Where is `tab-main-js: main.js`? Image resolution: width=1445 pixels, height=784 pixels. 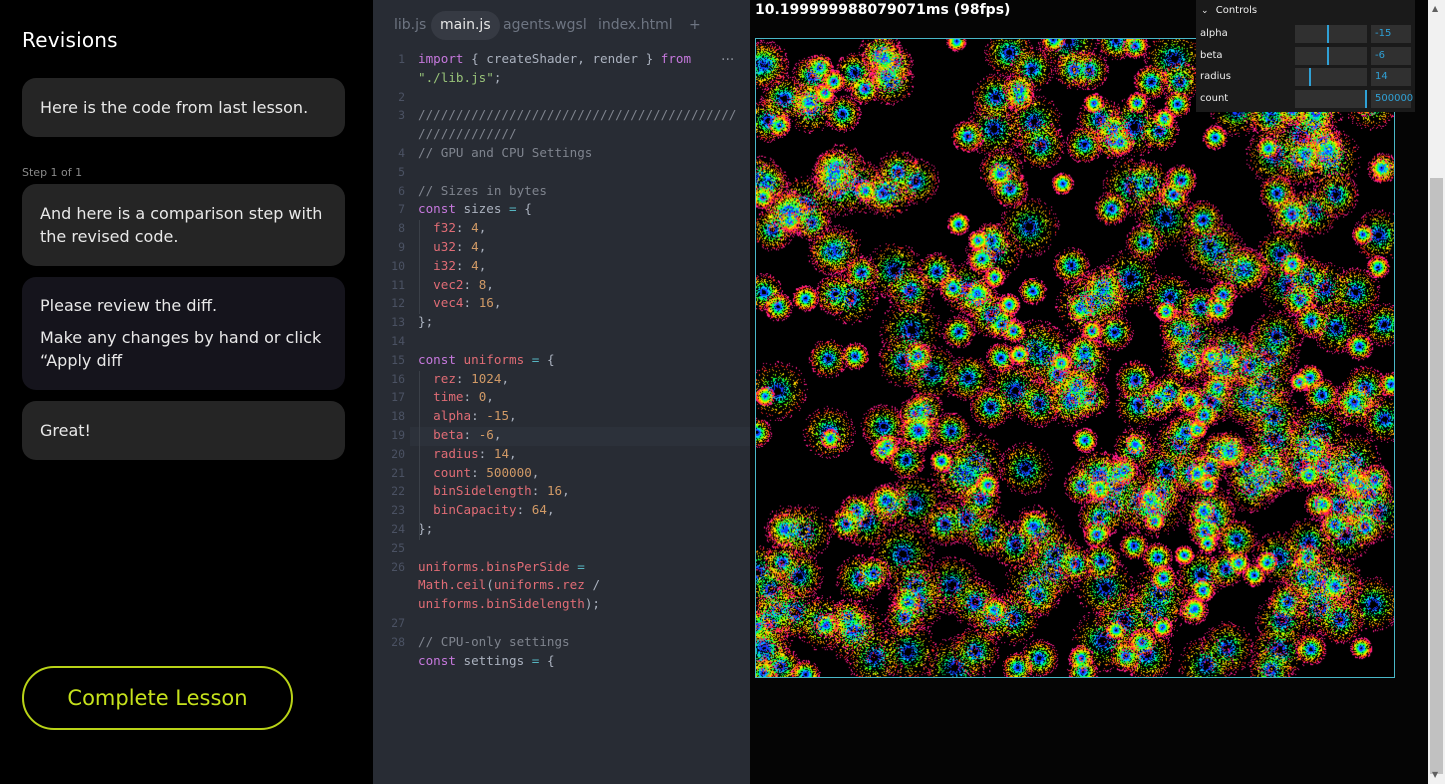 tab-main-js: main.js is located at coordinates (465, 25).